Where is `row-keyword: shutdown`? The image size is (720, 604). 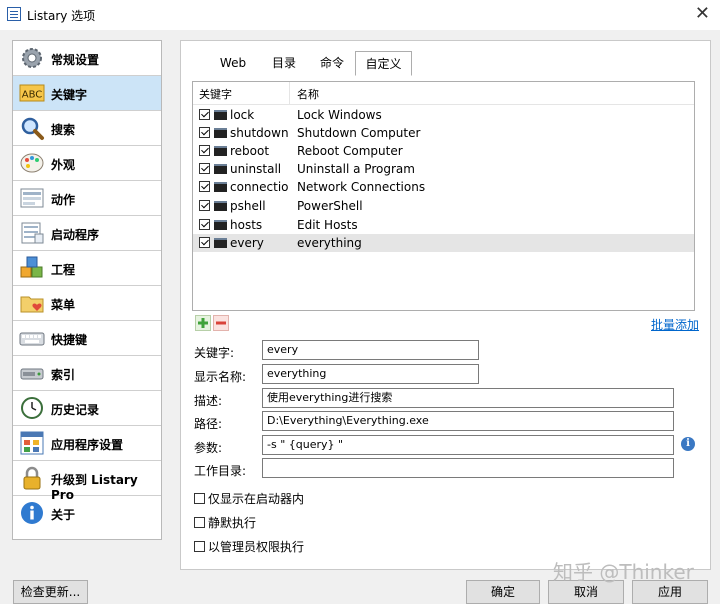 row-keyword: shutdown is located at coordinates (259, 133).